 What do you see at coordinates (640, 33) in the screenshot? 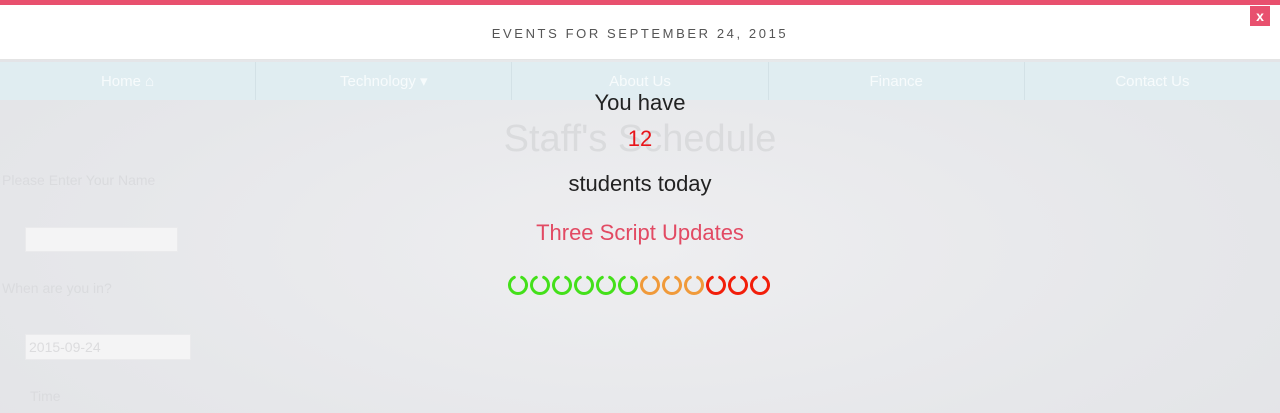
I see `banner-title: EVENTS FOR SEPTEMBER 24, 2015` at bounding box center [640, 33].